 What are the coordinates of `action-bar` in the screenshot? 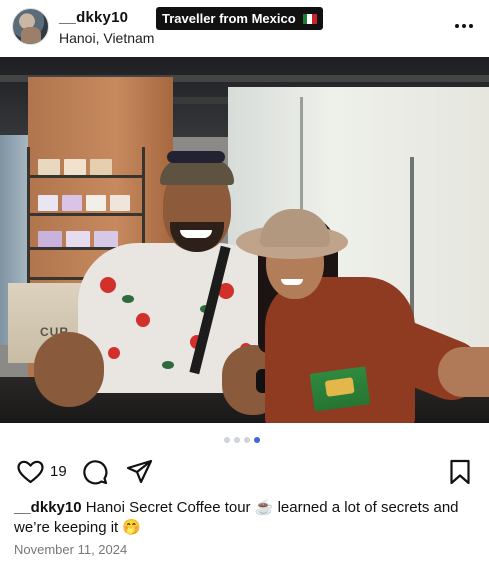 It's located at (244, 471).